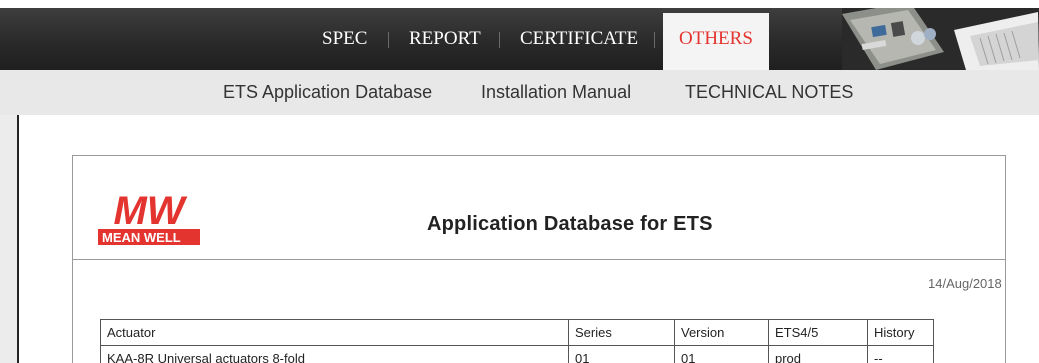  What do you see at coordinates (150, 211) in the screenshot?
I see `logo-mark: MW` at bounding box center [150, 211].